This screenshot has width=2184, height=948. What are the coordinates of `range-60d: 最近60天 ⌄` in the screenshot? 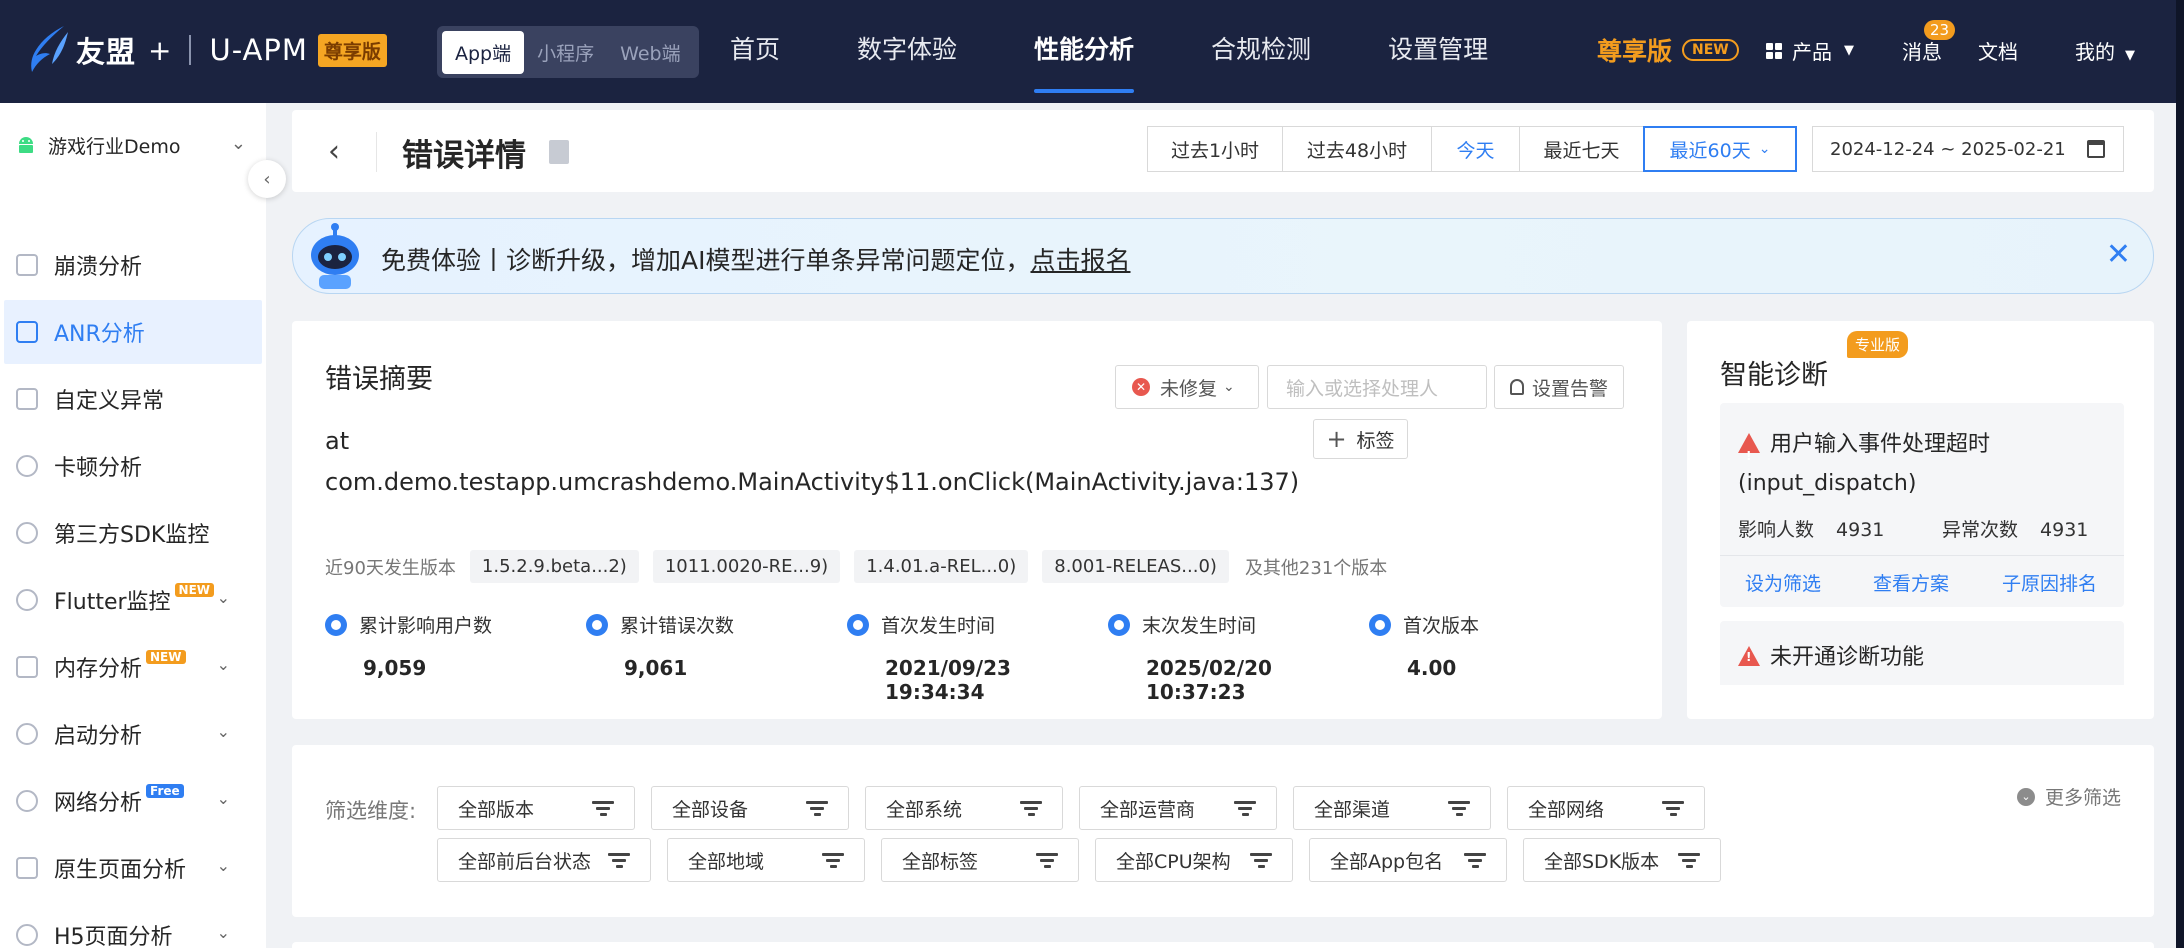 It's located at (1720, 149).